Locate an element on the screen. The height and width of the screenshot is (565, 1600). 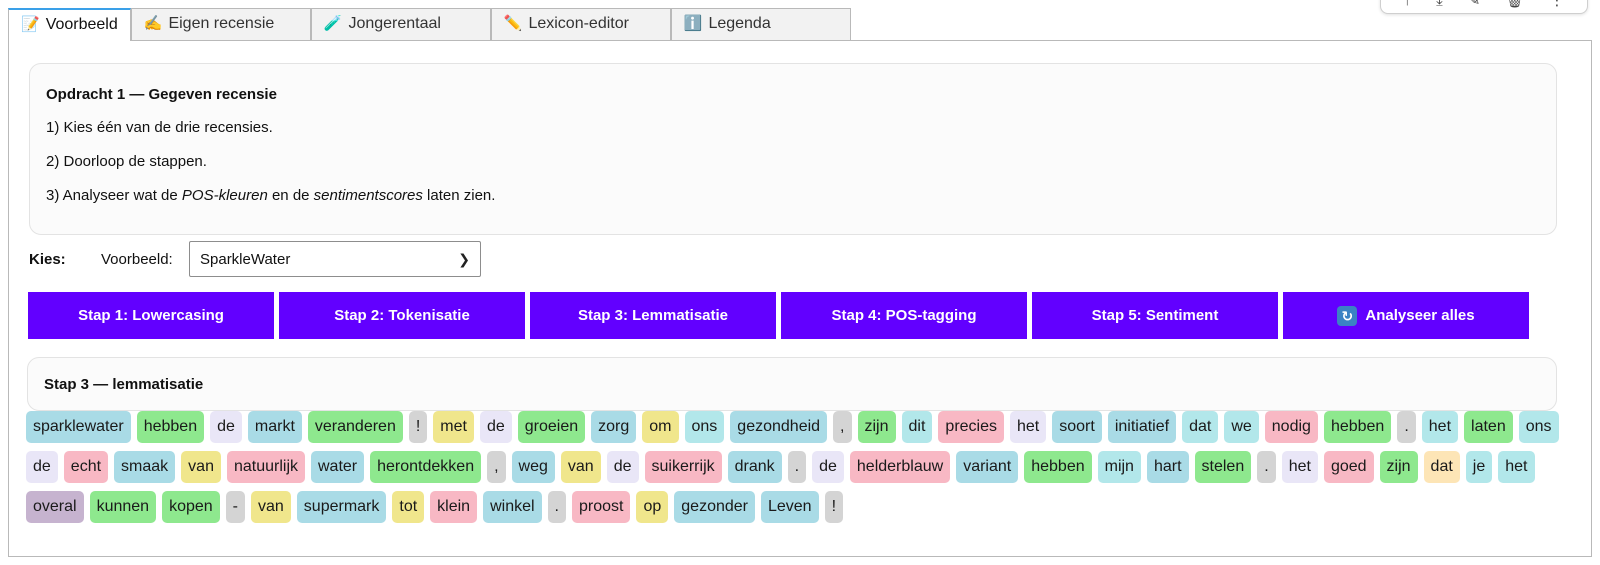
test-tube-icon: 🧪 is located at coordinates (333, 23).